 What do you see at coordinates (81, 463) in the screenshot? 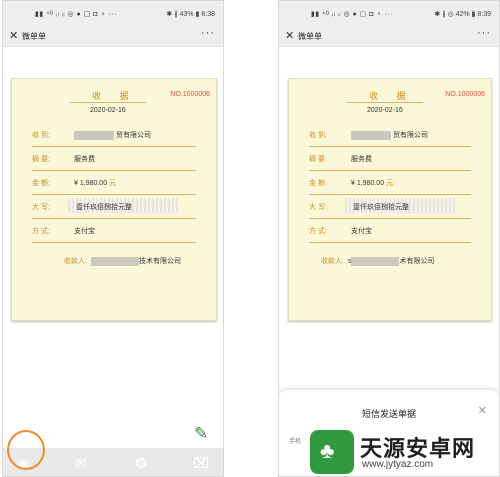
I see `mail-icon: ✉` at bounding box center [81, 463].